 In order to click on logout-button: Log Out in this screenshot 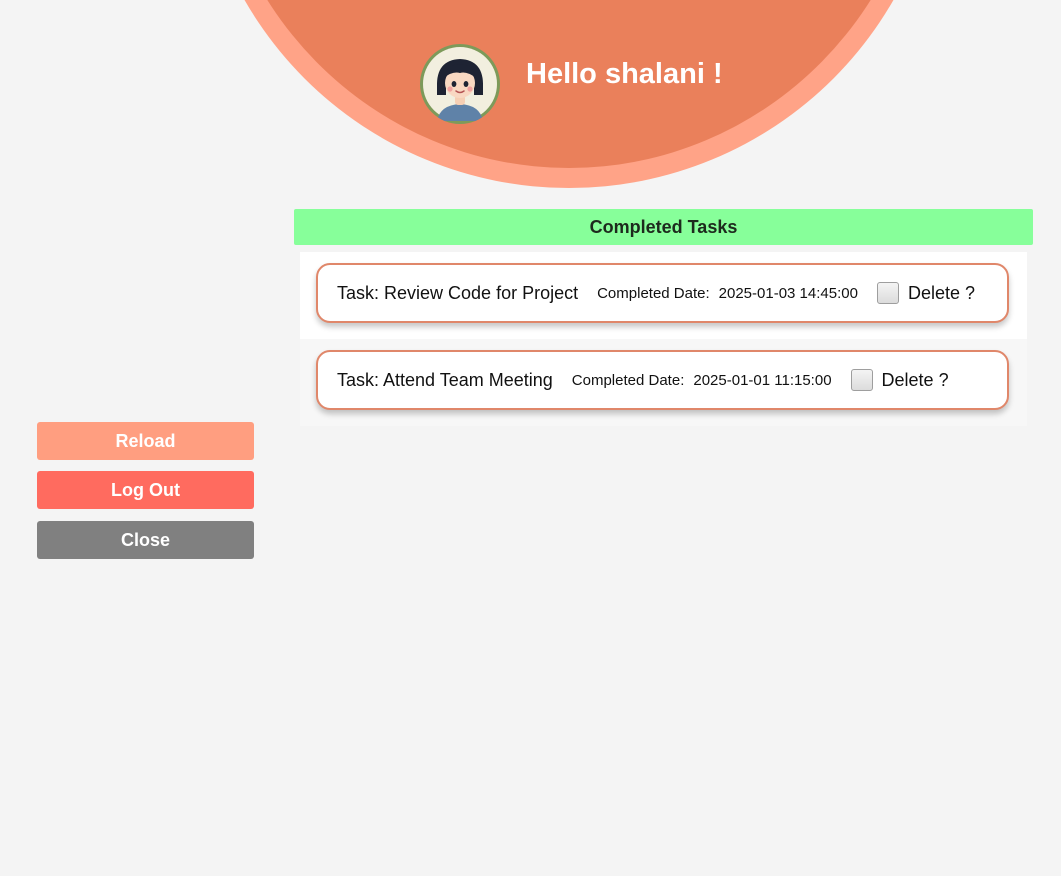, I will do `click(145, 490)`.